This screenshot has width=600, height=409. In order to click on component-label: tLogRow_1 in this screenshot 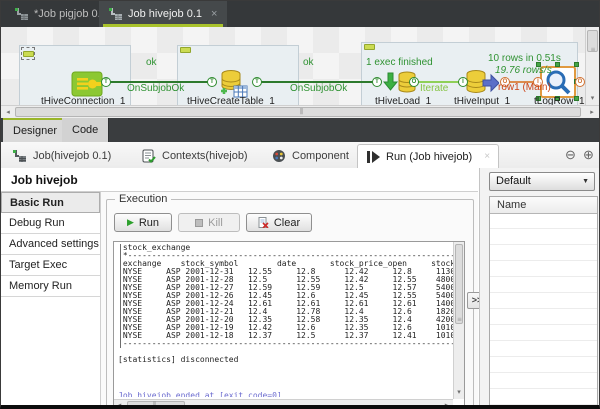, I will do `click(559, 100)`.